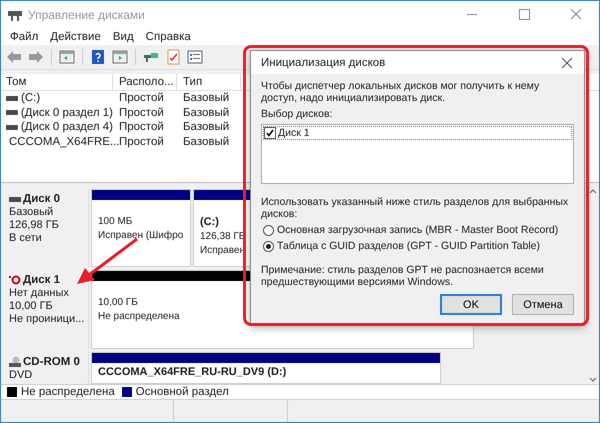 The image size is (600, 423). Describe the element at coordinates (400, 92) in the screenshot. I see `dialog-message: Чтобы диспетчер локальных дисков мог получить к нему доступ, надо инициализировать диск.` at that location.